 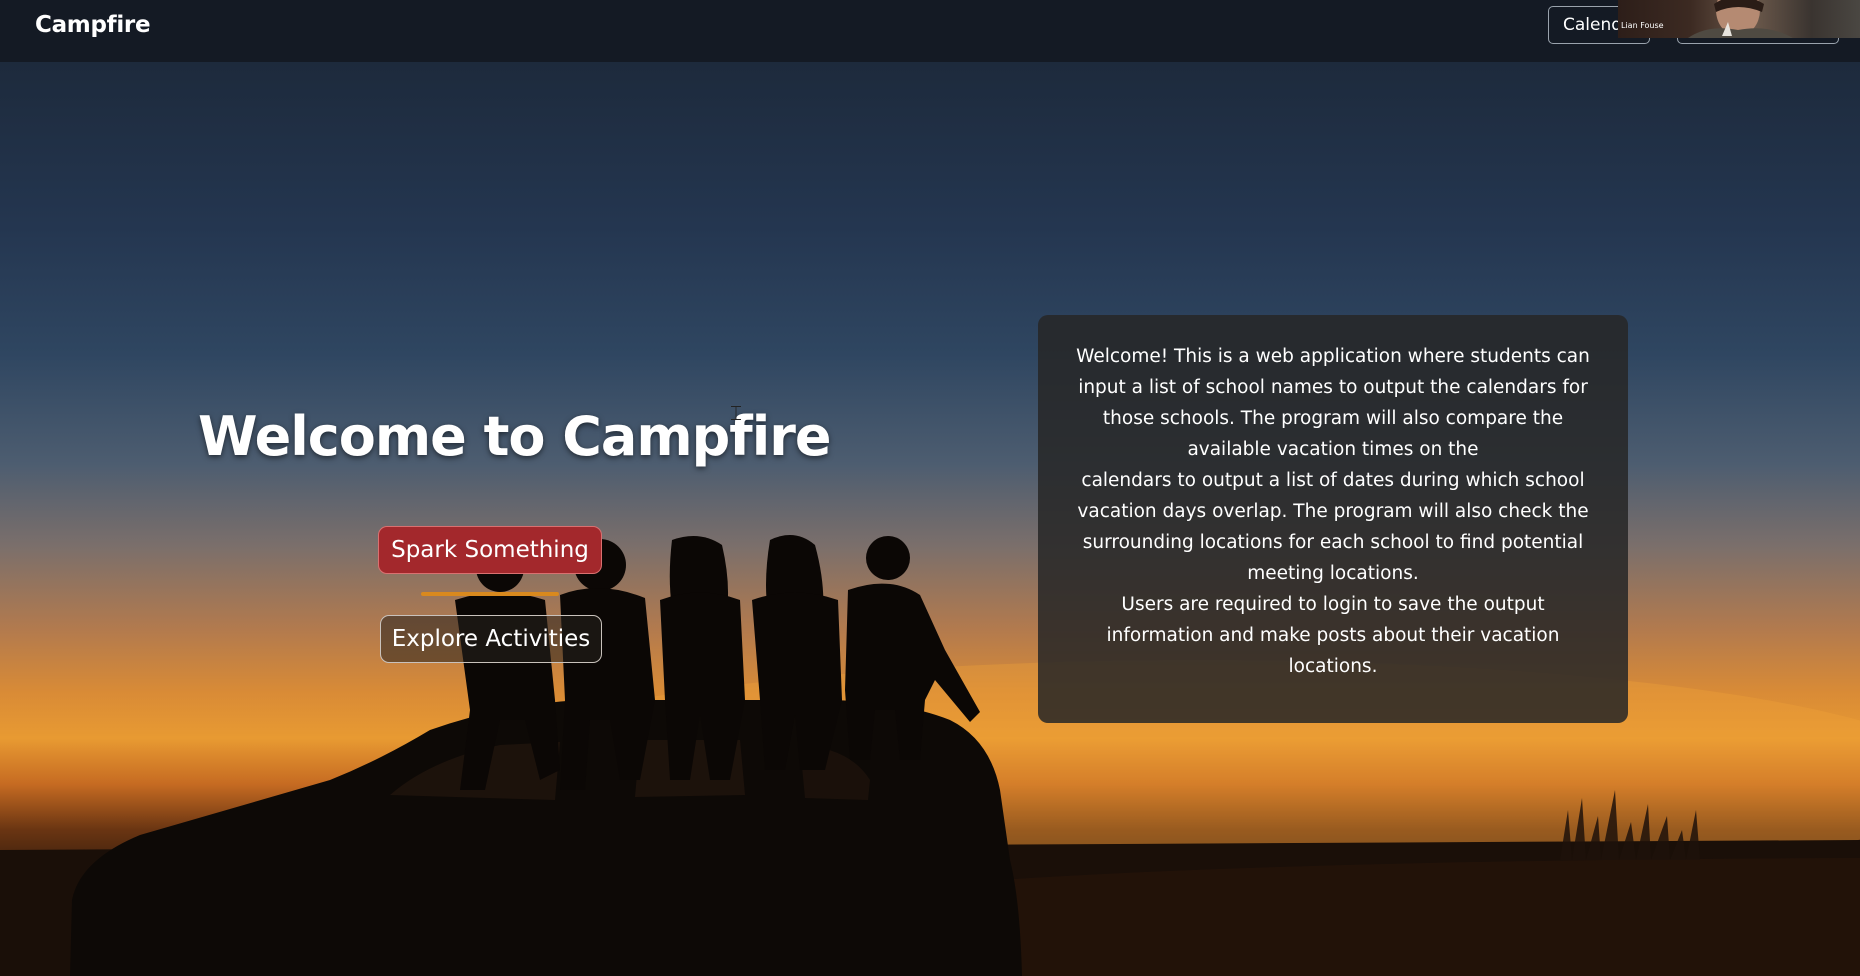 I want to click on top-navbar: Campfire Calend, so click(x=930, y=31).